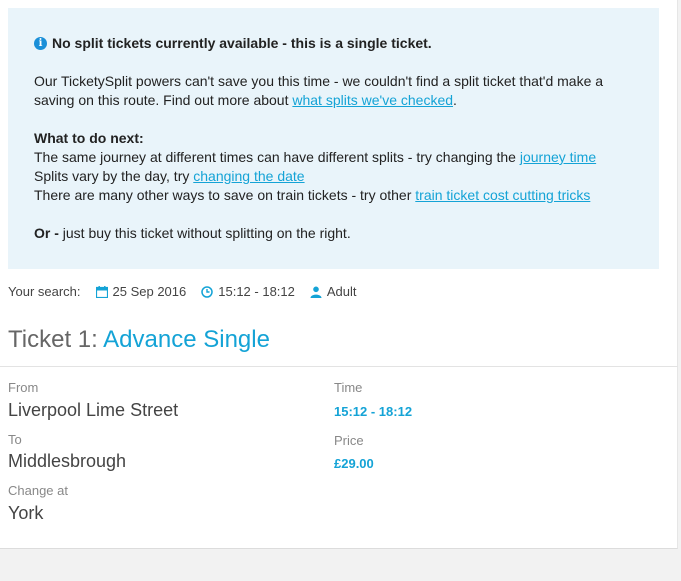  Describe the element at coordinates (101, 291) in the screenshot. I see `calendar-icon` at that location.